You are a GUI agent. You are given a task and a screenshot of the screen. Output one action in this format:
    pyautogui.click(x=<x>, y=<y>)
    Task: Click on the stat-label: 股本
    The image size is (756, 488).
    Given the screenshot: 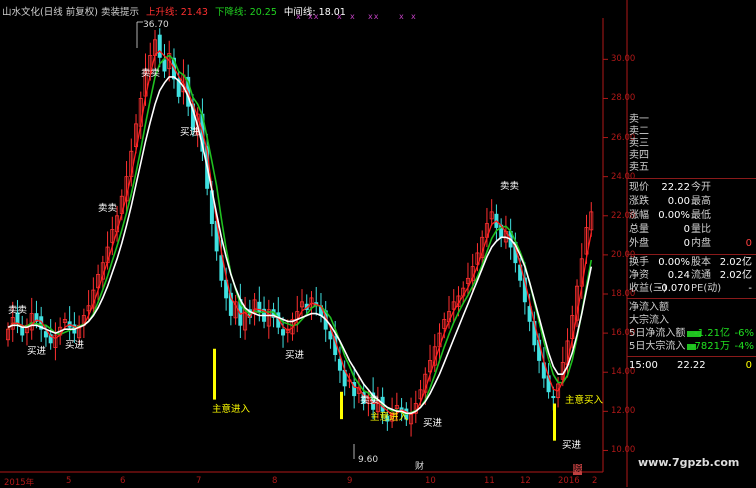 What is the action you would take?
    pyautogui.click(x=701, y=262)
    